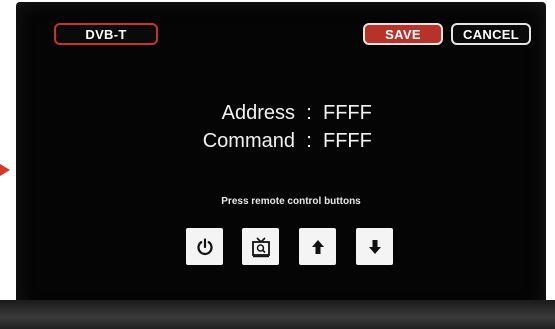 The height and width of the screenshot is (329, 555). I want to click on command-label: Command, so click(248, 141).